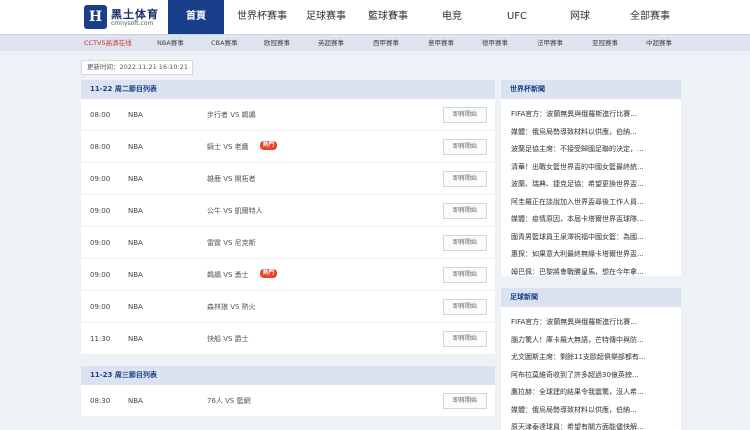 The width and height of the screenshot is (750, 430). What do you see at coordinates (288, 147) in the screenshot?
I see `schedule-row: 08:00 NBA 騎士 VS 老鷹 熱門 即將開始` at bounding box center [288, 147].